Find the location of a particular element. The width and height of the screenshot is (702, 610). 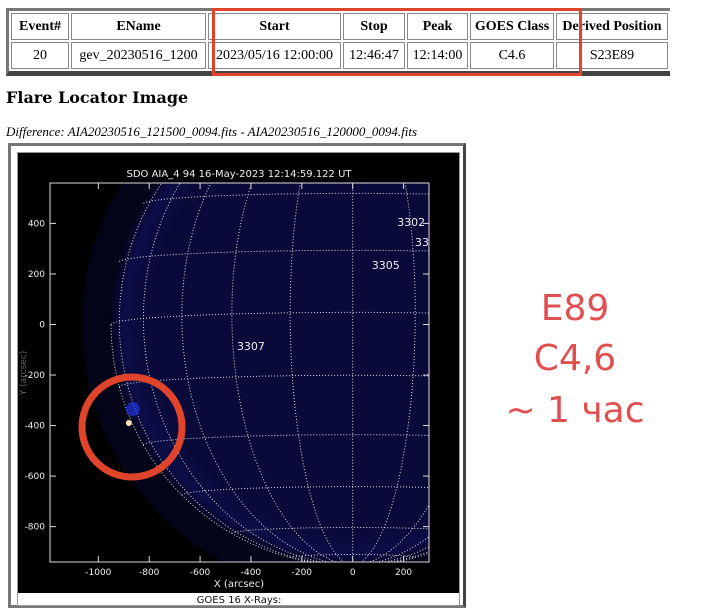

y-tick-label: -600 is located at coordinates (35, 477).